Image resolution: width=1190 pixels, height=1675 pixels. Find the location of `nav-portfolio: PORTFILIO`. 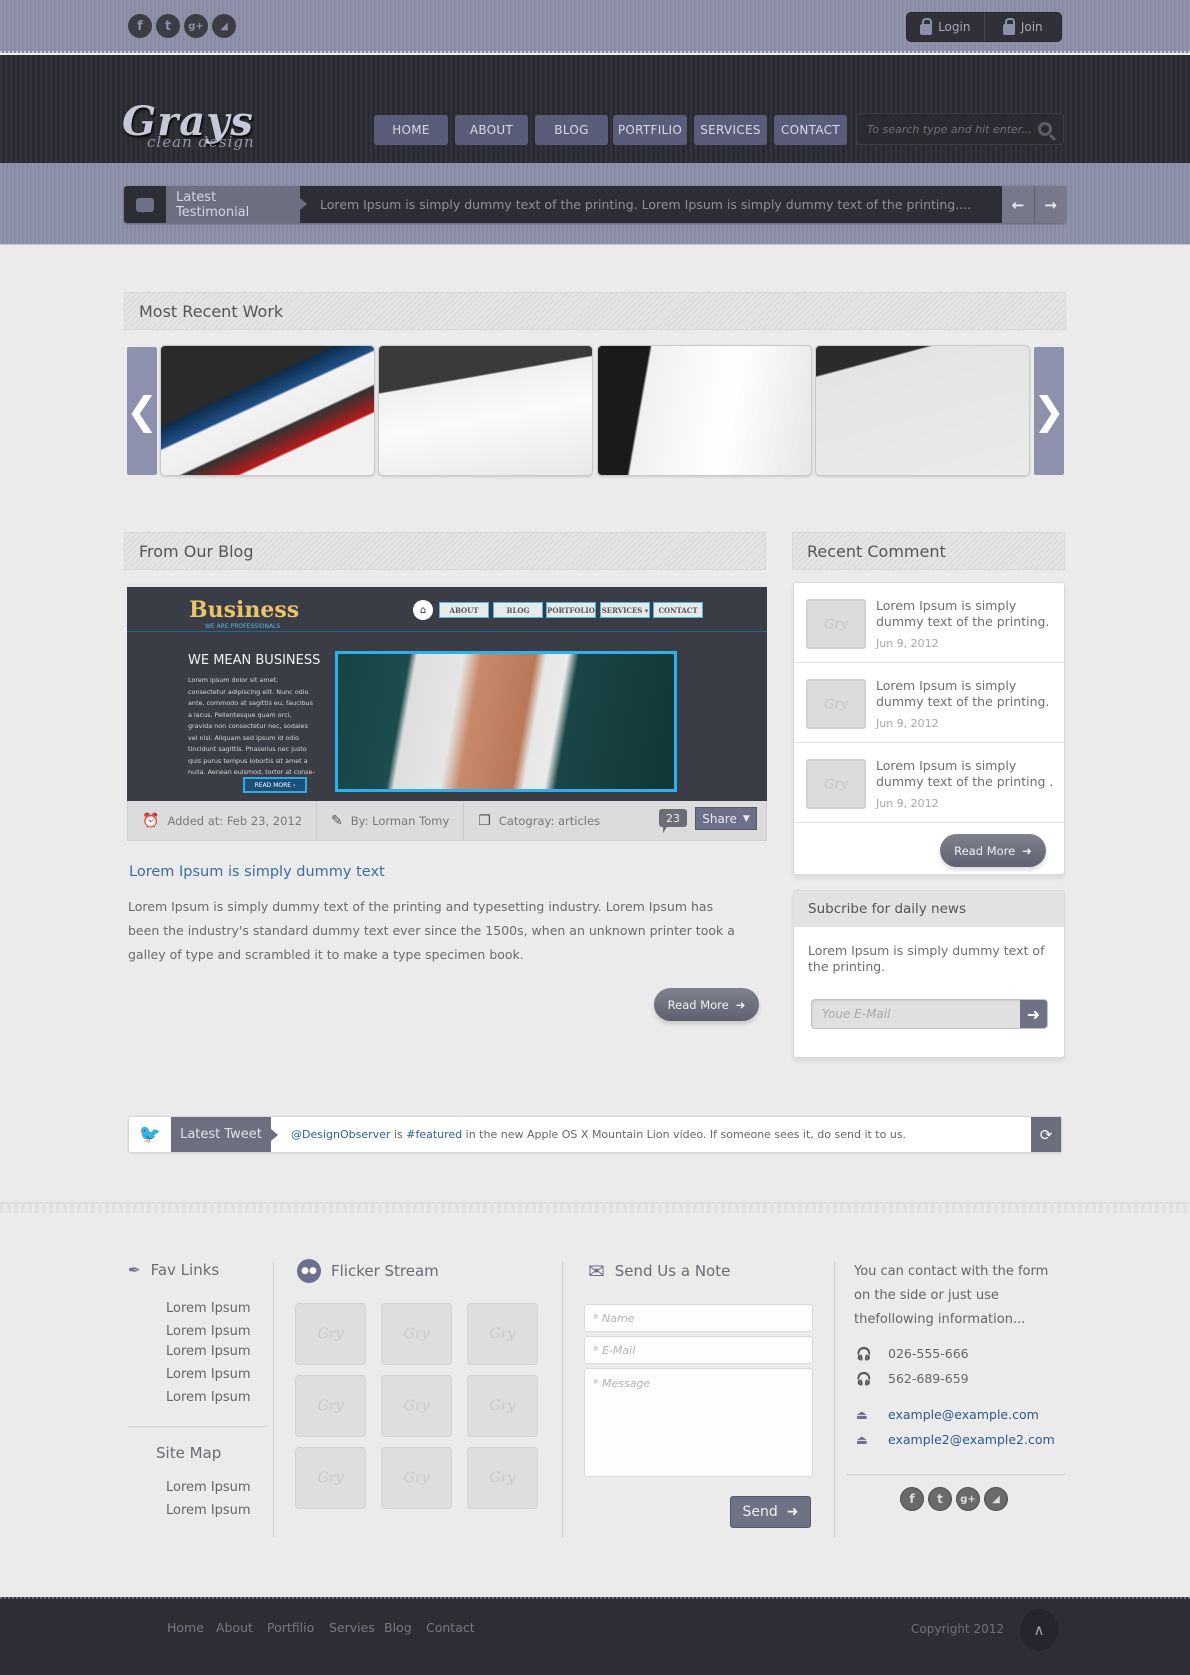

nav-portfolio: PORTFILIO is located at coordinates (650, 130).